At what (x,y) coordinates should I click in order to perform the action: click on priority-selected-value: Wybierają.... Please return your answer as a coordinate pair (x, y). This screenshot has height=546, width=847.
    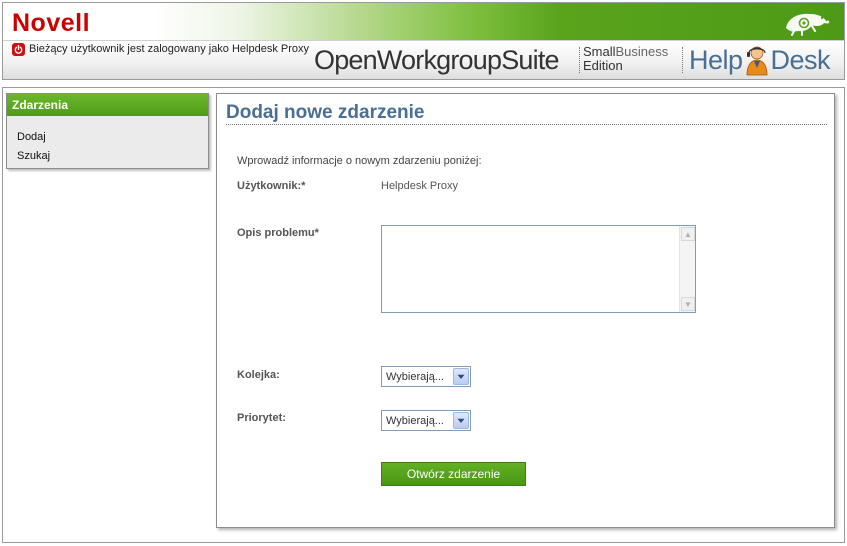
    Looking at the image, I should click on (415, 420).